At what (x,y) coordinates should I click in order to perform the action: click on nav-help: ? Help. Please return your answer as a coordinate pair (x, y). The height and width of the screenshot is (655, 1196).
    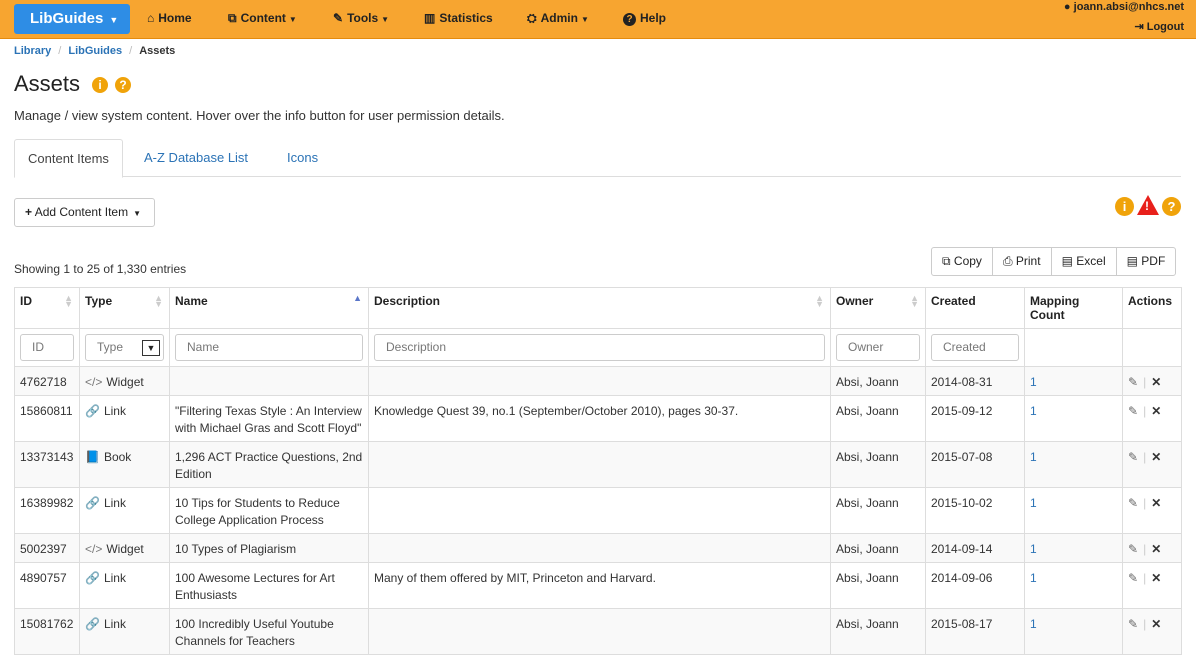
    Looking at the image, I should click on (644, 18).